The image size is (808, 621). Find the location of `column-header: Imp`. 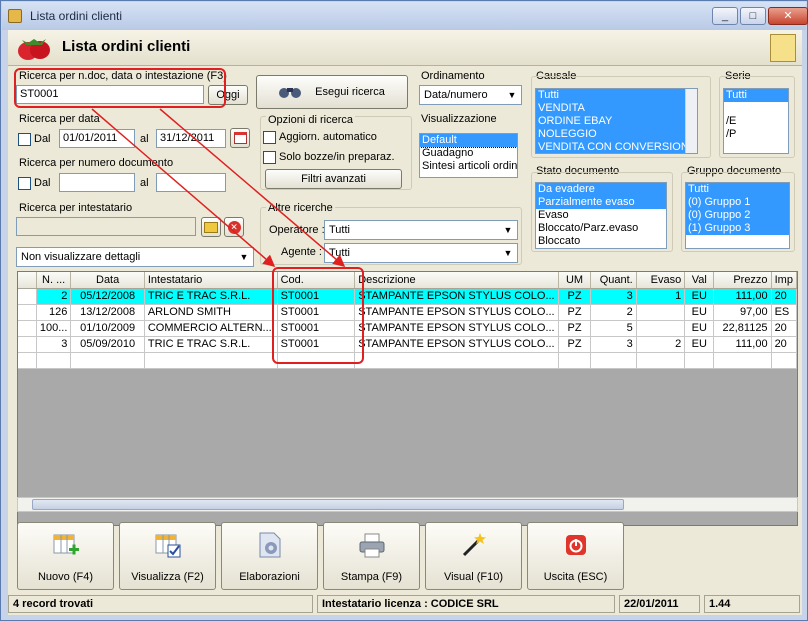

column-header: Imp is located at coordinates (784, 280).